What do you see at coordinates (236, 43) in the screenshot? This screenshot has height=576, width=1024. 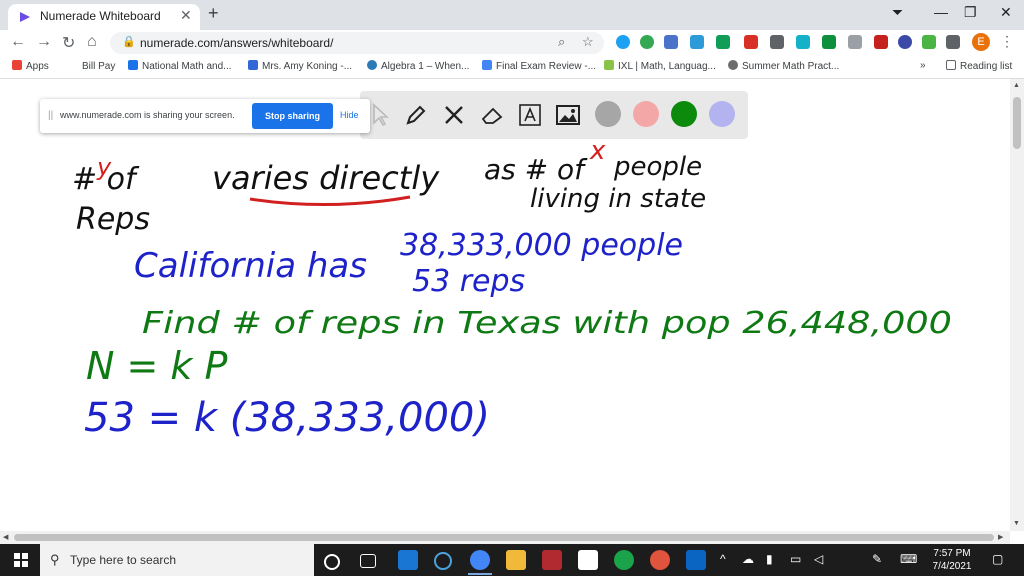 I see `url-text: numerade.com/answers/whiteboard/` at bounding box center [236, 43].